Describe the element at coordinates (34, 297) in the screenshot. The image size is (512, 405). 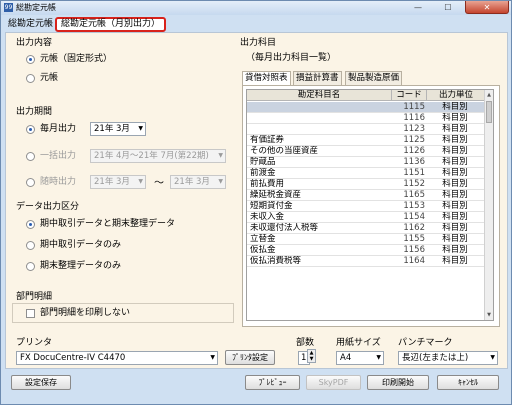
I see `department-title: 部門明細` at that location.